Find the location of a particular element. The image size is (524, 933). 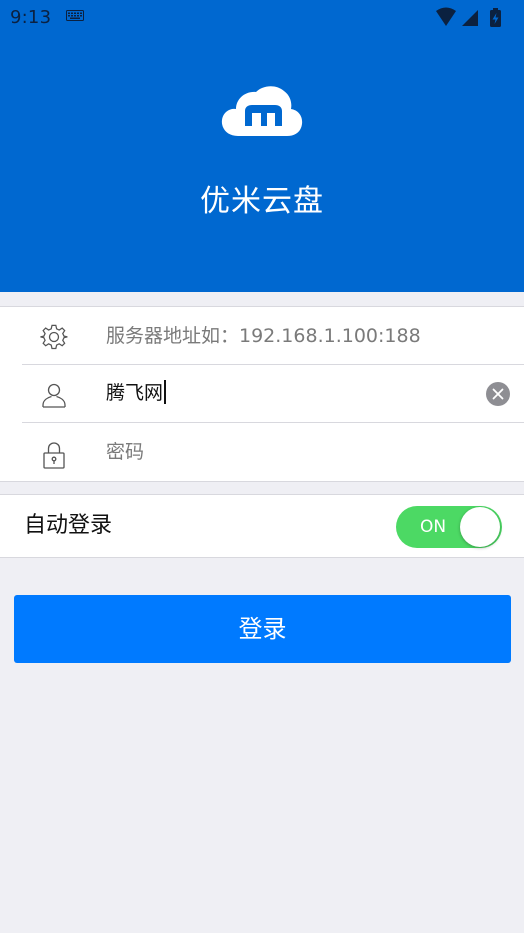

username-row: 腾飞网 is located at coordinates (273, 394).